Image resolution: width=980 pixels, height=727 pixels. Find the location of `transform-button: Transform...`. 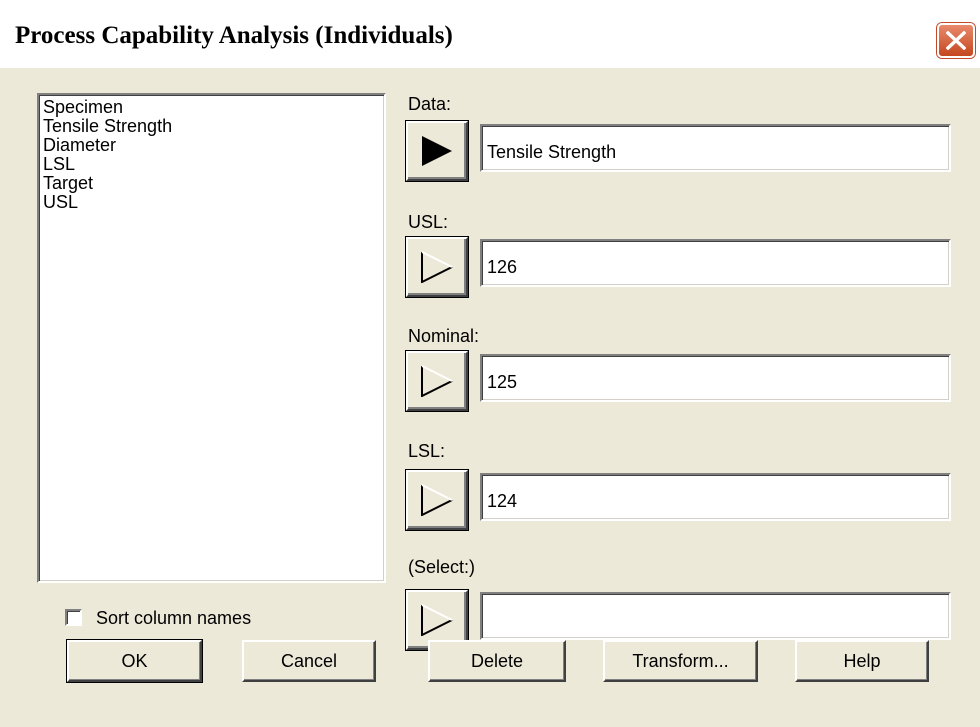

transform-button: Transform... is located at coordinates (680, 661).